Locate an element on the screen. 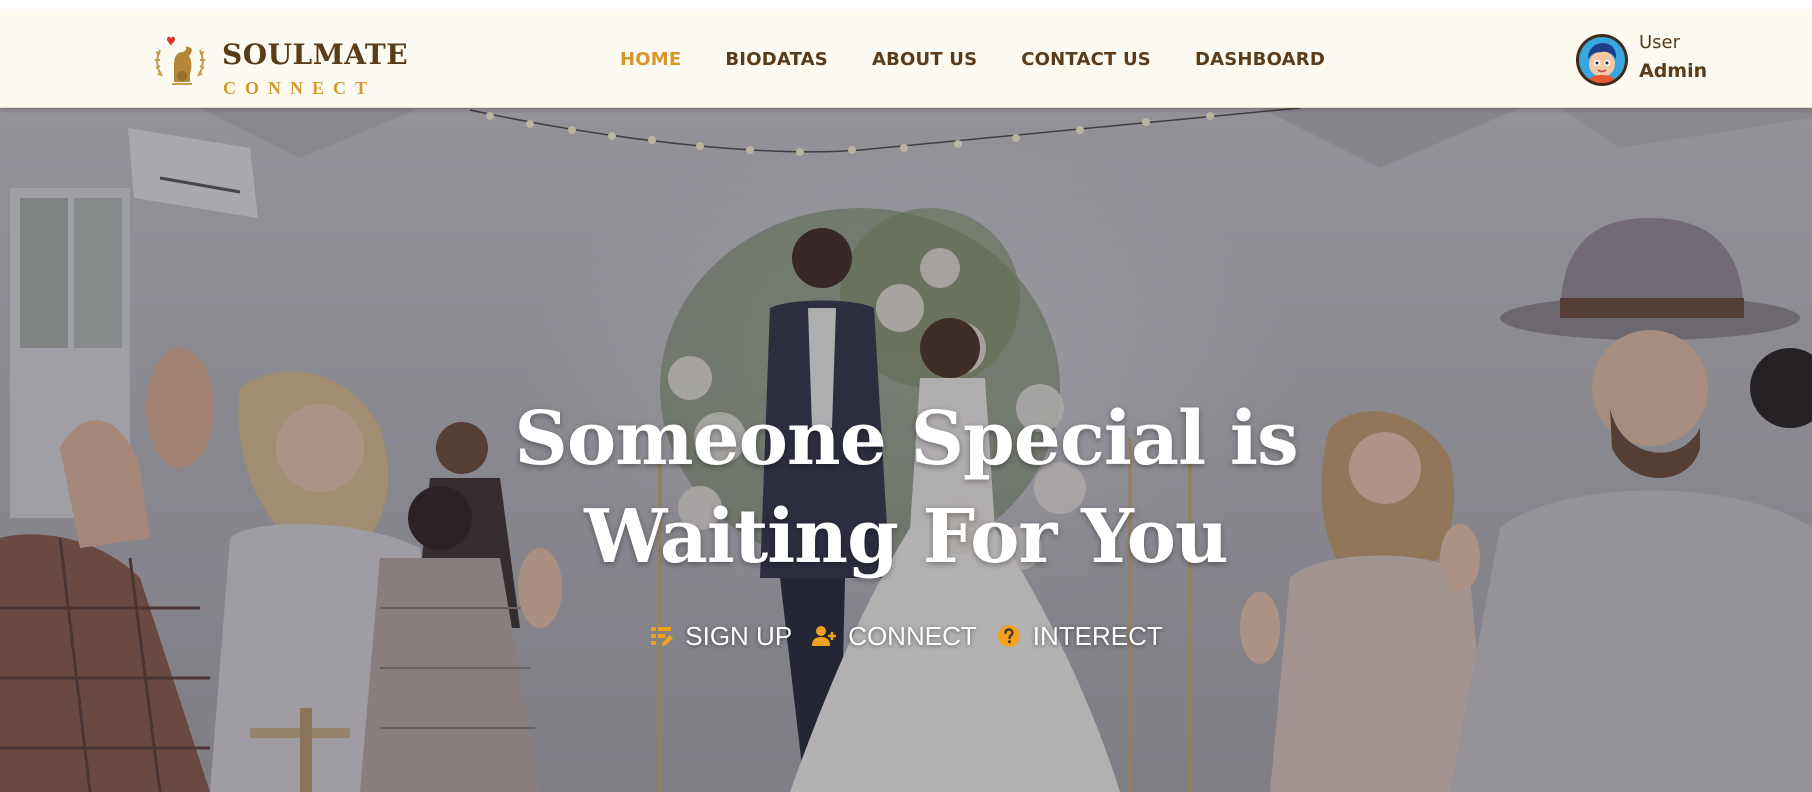 This screenshot has height=792, width=1812. sign-up-label: SIGN UP is located at coordinates (739, 635).